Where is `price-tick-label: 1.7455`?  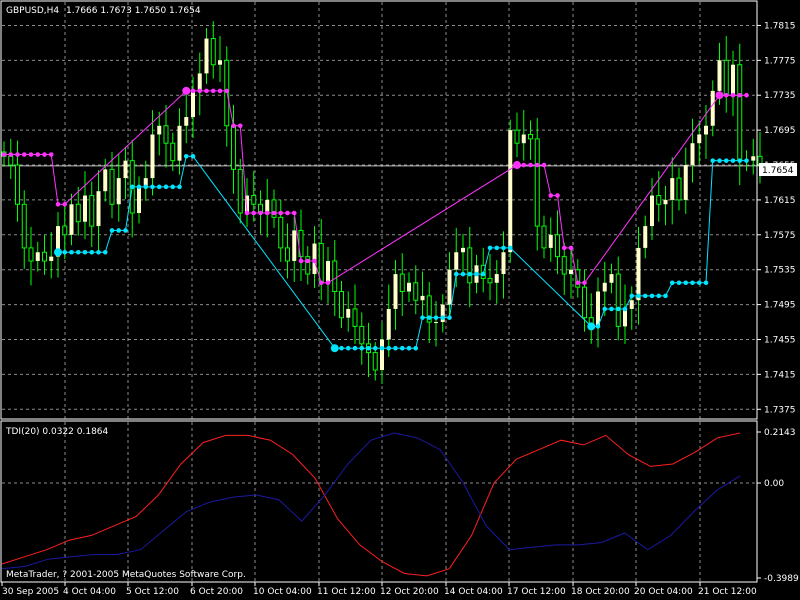 price-tick-label: 1.7455 is located at coordinates (780, 340).